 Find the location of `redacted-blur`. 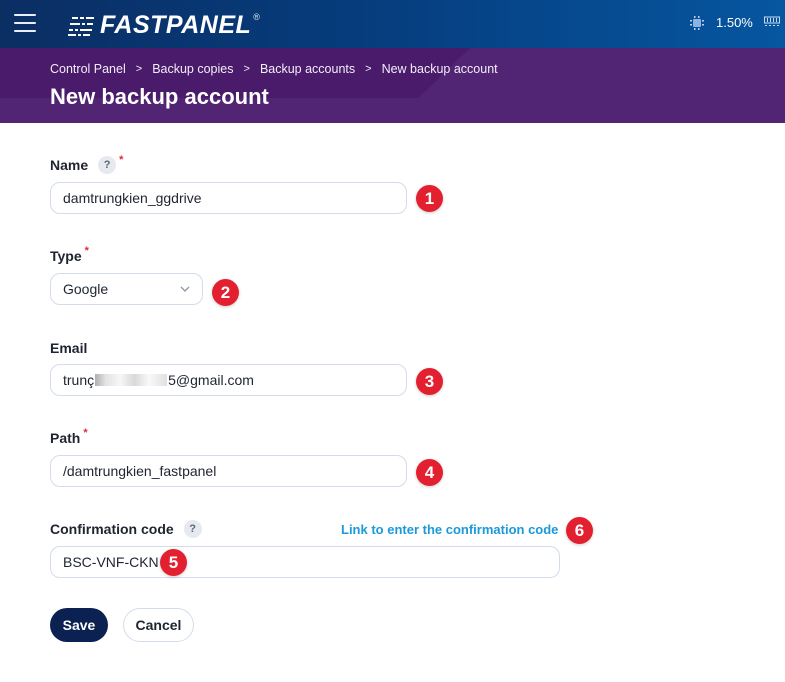

redacted-blur is located at coordinates (131, 380).